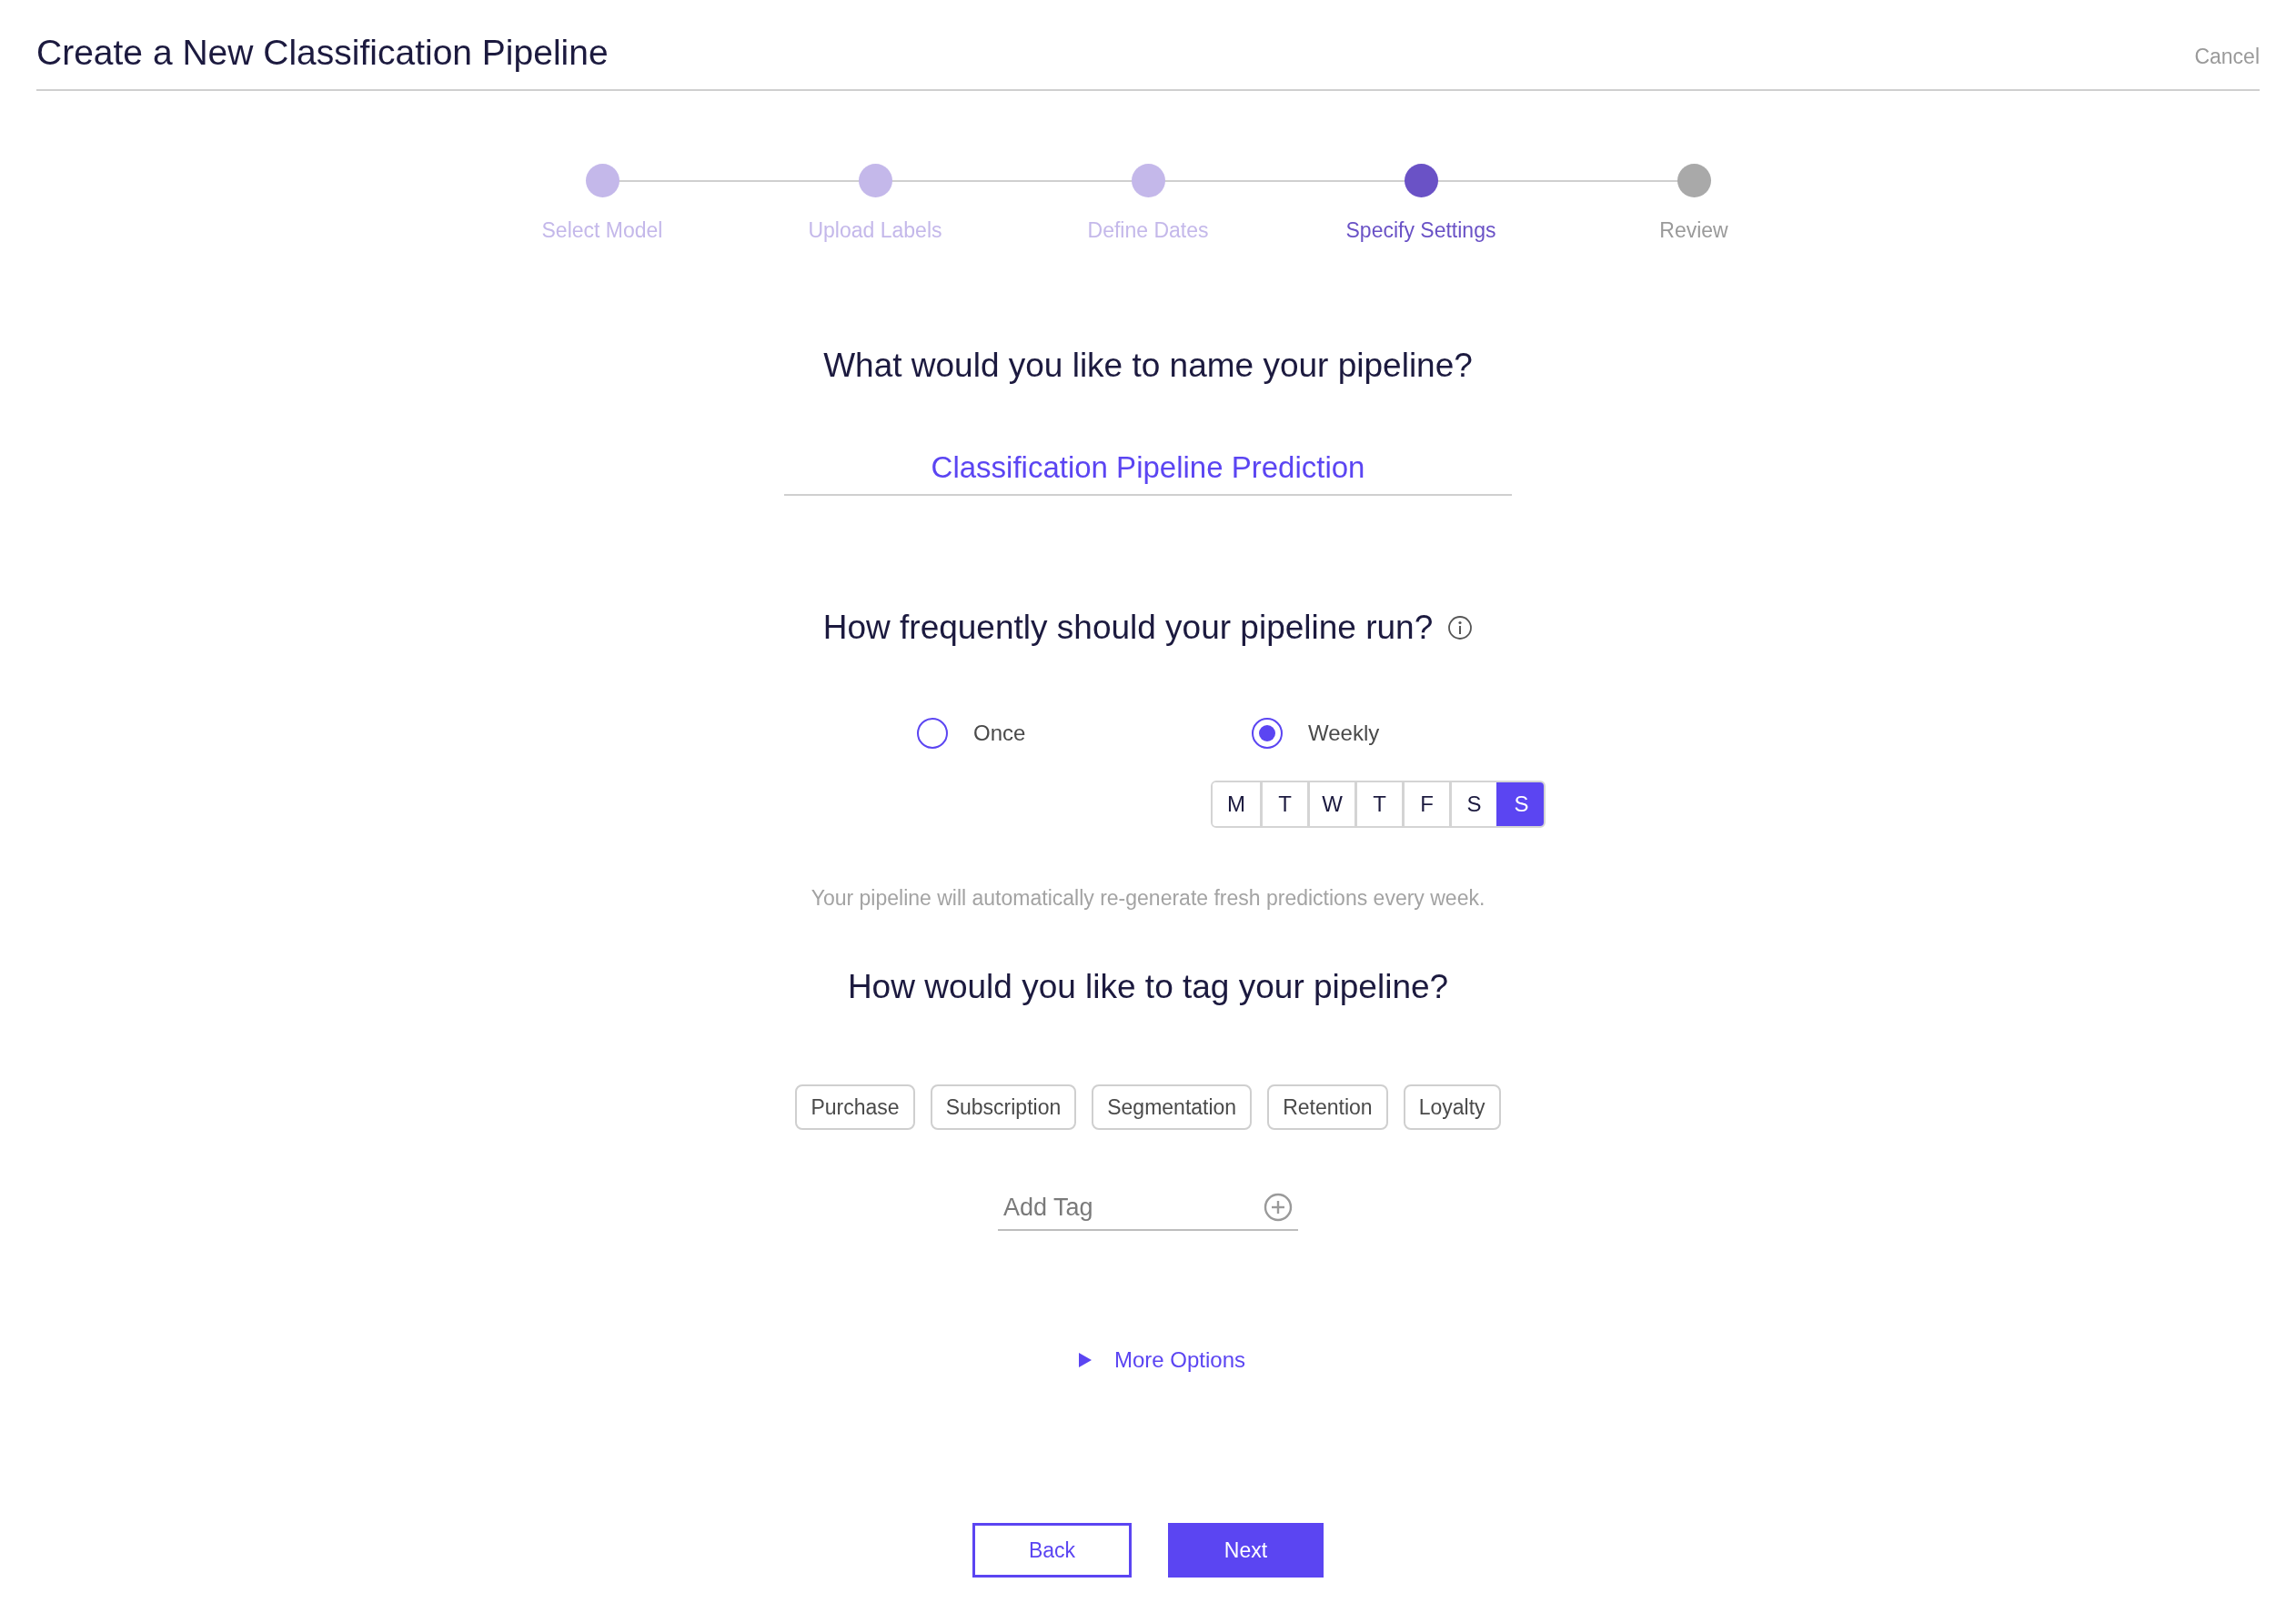  Describe the element at coordinates (1084, 733) in the screenshot. I see `frequency-radio: Once` at that location.